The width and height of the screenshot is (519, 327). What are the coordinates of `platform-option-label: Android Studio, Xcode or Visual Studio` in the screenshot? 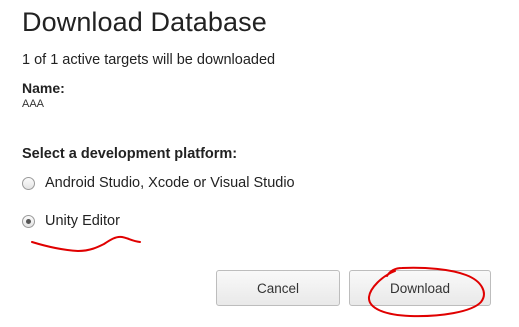 It's located at (170, 183).